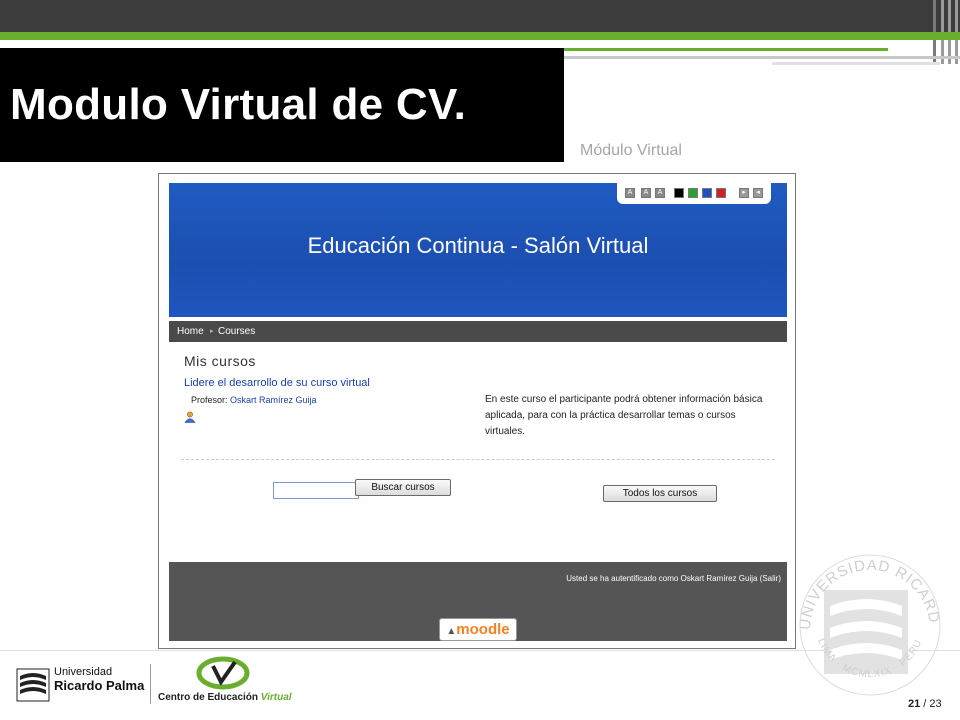  Describe the element at coordinates (276, 697) in the screenshot. I see `center-suffix: Virtual` at that location.